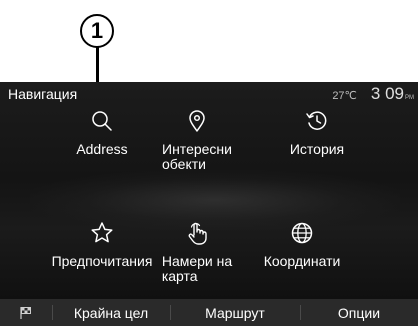  Describe the element at coordinates (235, 312) in the screenshot. I see `tab-route: Маршрут` at that location.